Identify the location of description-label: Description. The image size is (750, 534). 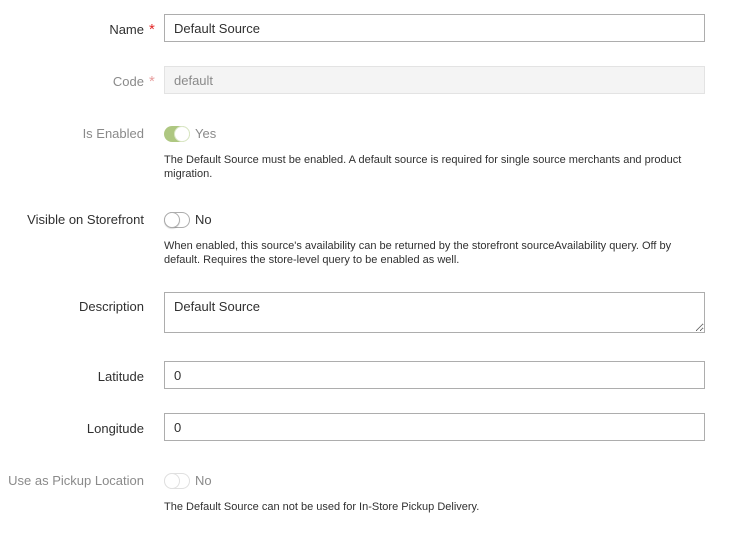
(111, 306).